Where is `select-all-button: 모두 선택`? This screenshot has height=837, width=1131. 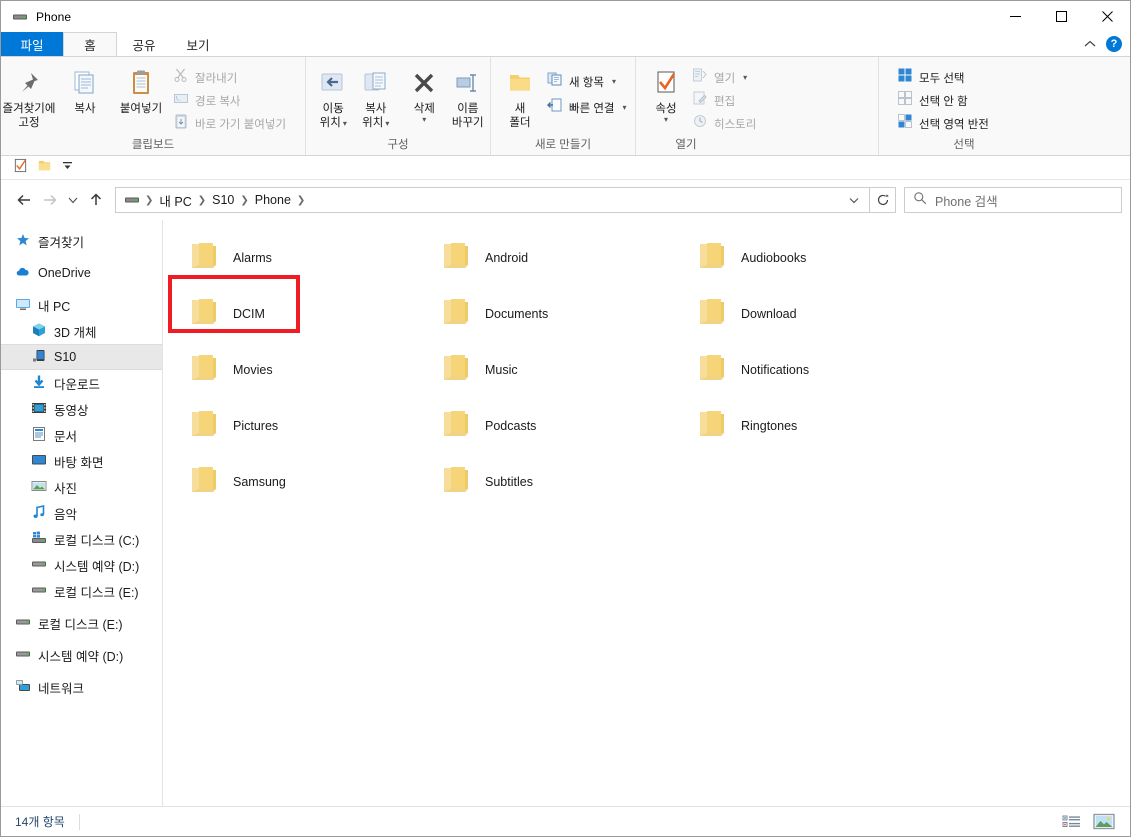
select-all-button: 모두 선택 is located at coordinates (943, 77).